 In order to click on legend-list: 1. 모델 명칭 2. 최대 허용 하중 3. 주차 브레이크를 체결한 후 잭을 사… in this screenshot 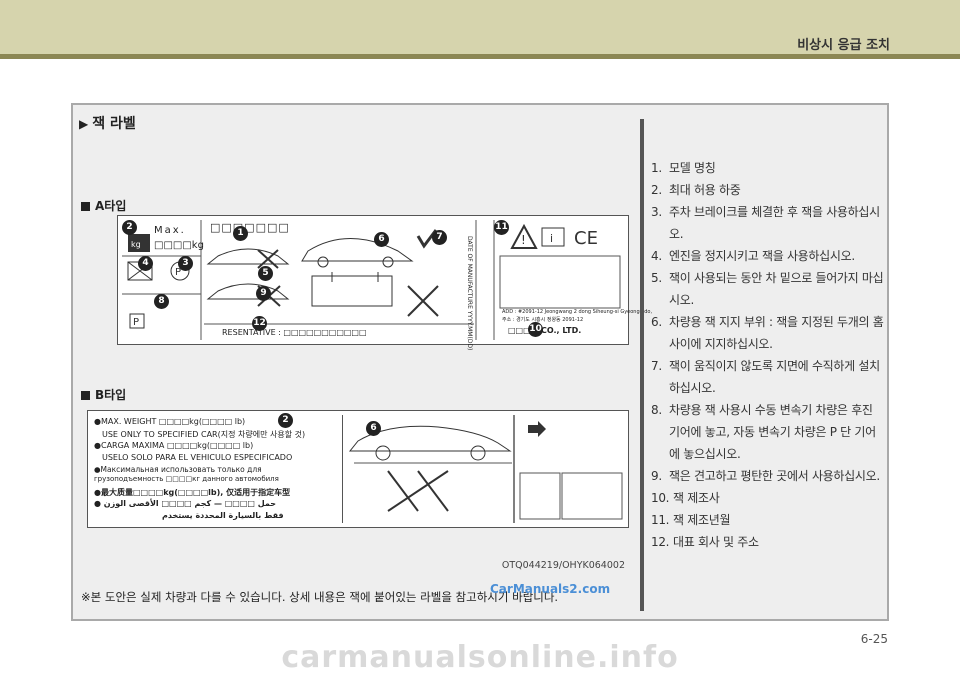, I will do `click(768, 355)`.